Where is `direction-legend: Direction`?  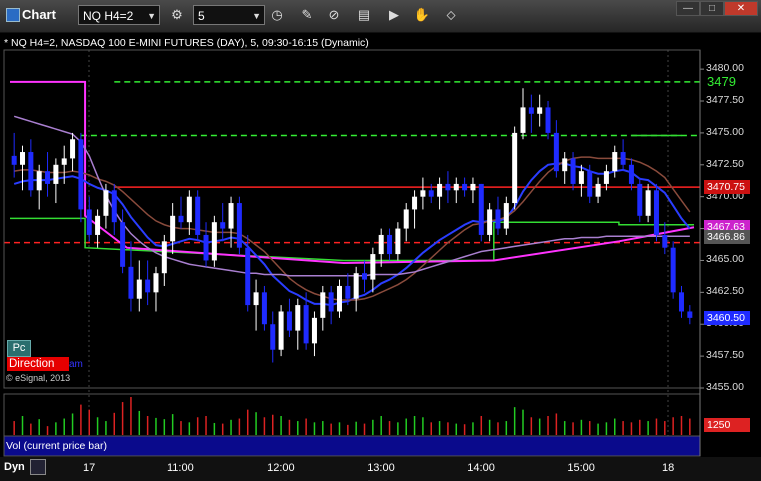
direction-legend: Direction is located at coordinates (38, 364).